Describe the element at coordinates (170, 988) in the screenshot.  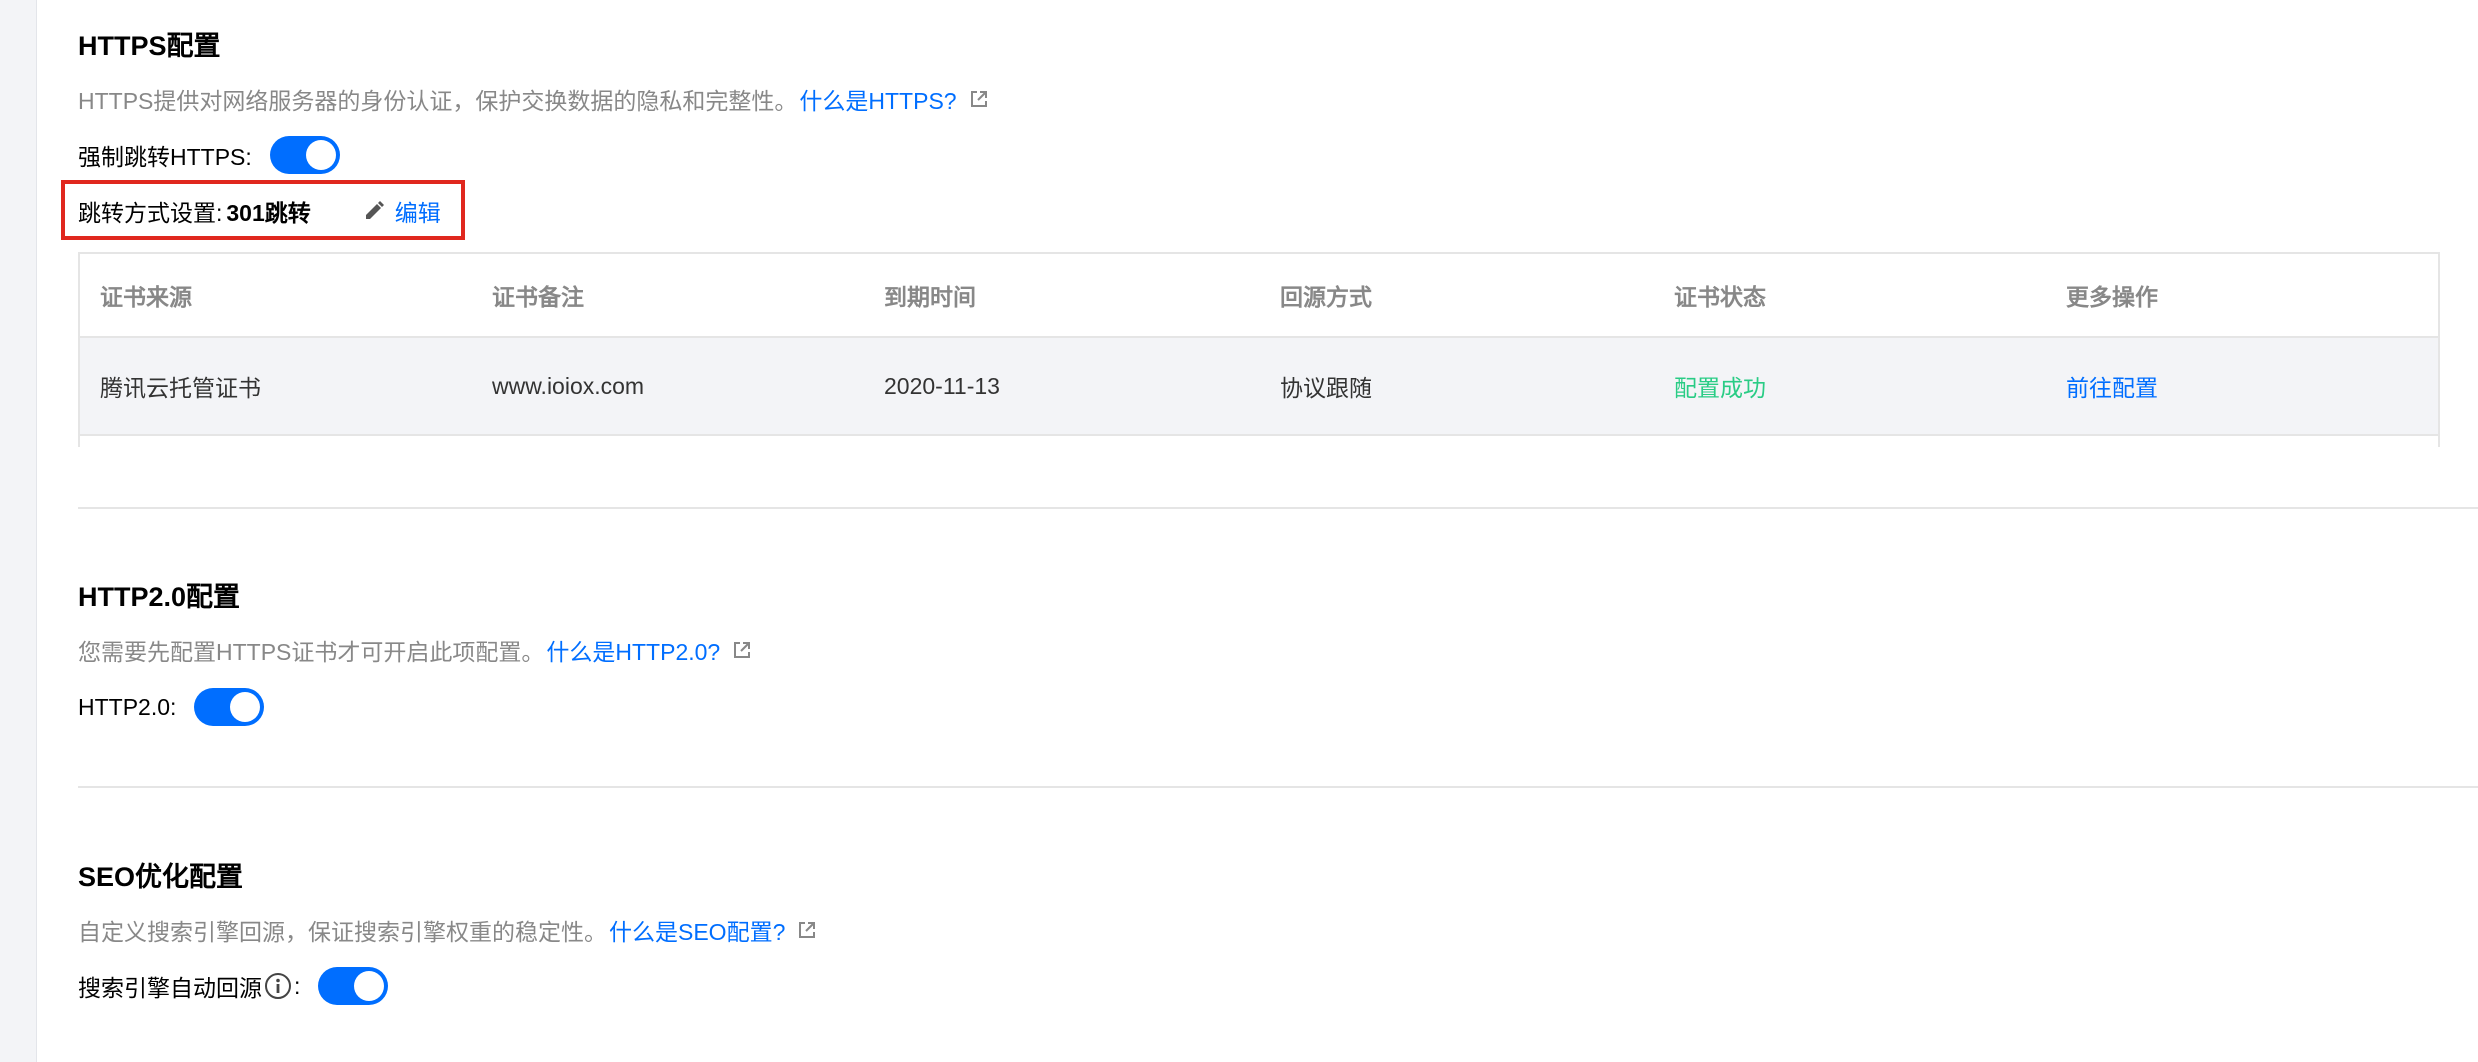
I see `seo-toggle-label: 搜索引擎自动回源` at that location.